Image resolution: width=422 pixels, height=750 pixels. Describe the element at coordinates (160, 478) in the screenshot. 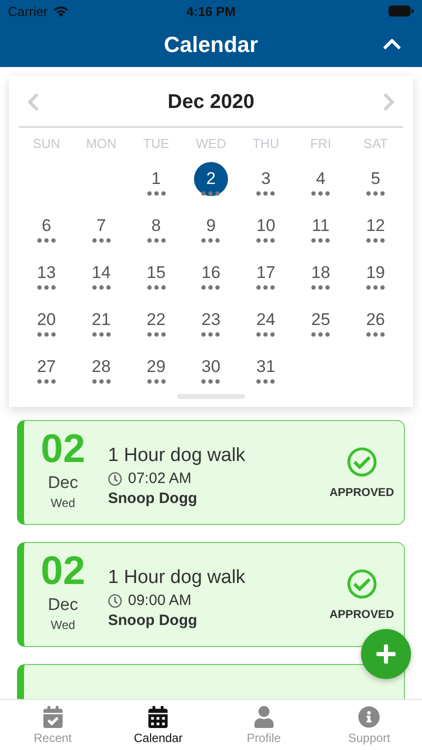

I see `appointment-time: 07:02 AM` at that location.